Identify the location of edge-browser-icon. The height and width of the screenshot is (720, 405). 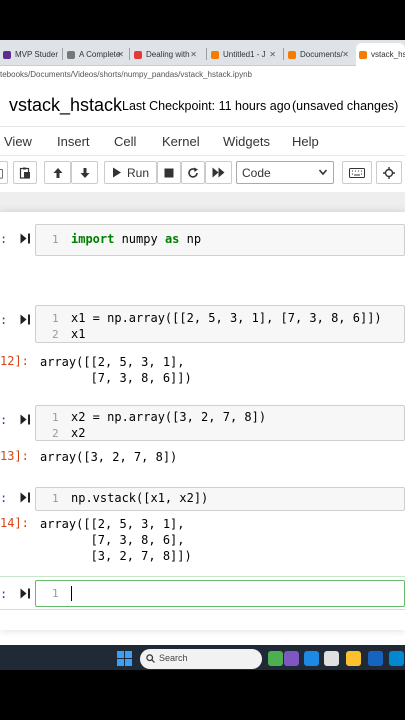
(375, 658).